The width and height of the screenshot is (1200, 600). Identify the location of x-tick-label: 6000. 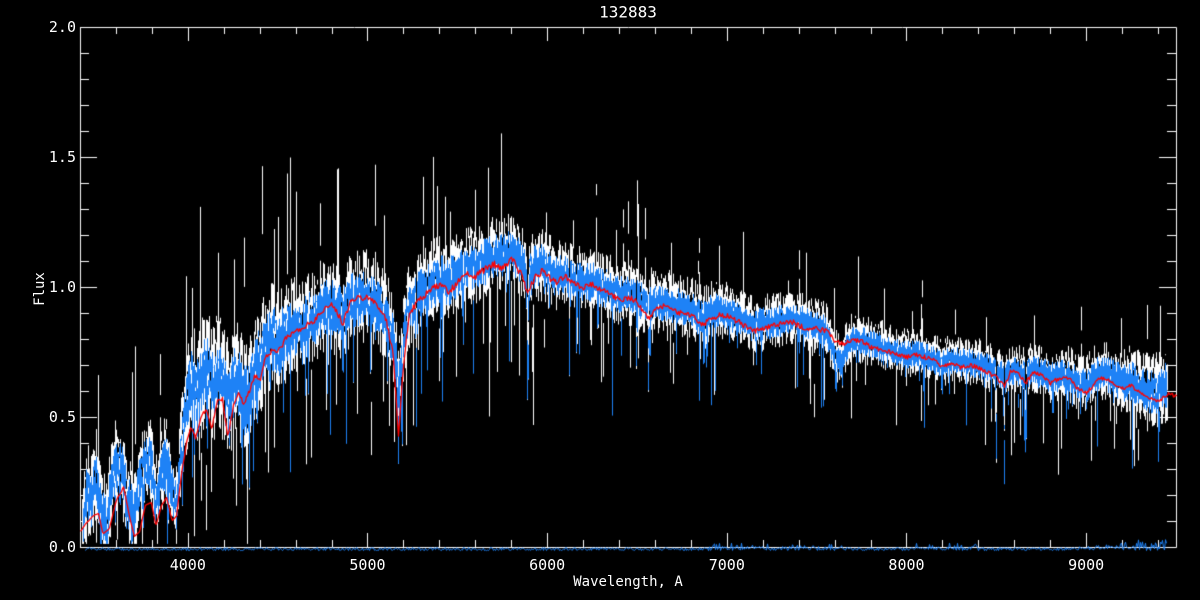
(547, 565).